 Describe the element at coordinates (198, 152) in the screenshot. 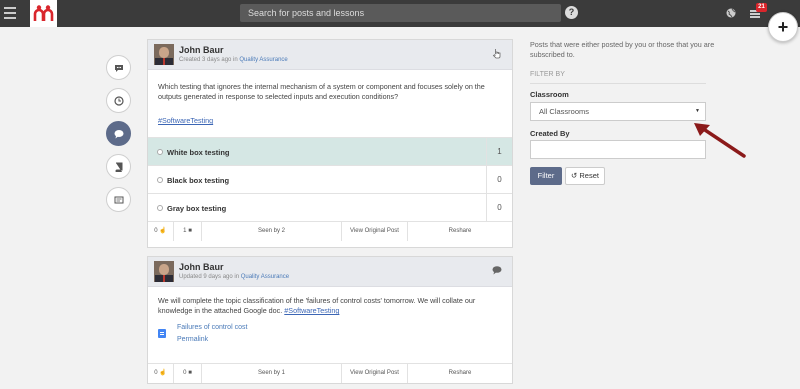

I see `poll-option-label: White box testing` at that location.